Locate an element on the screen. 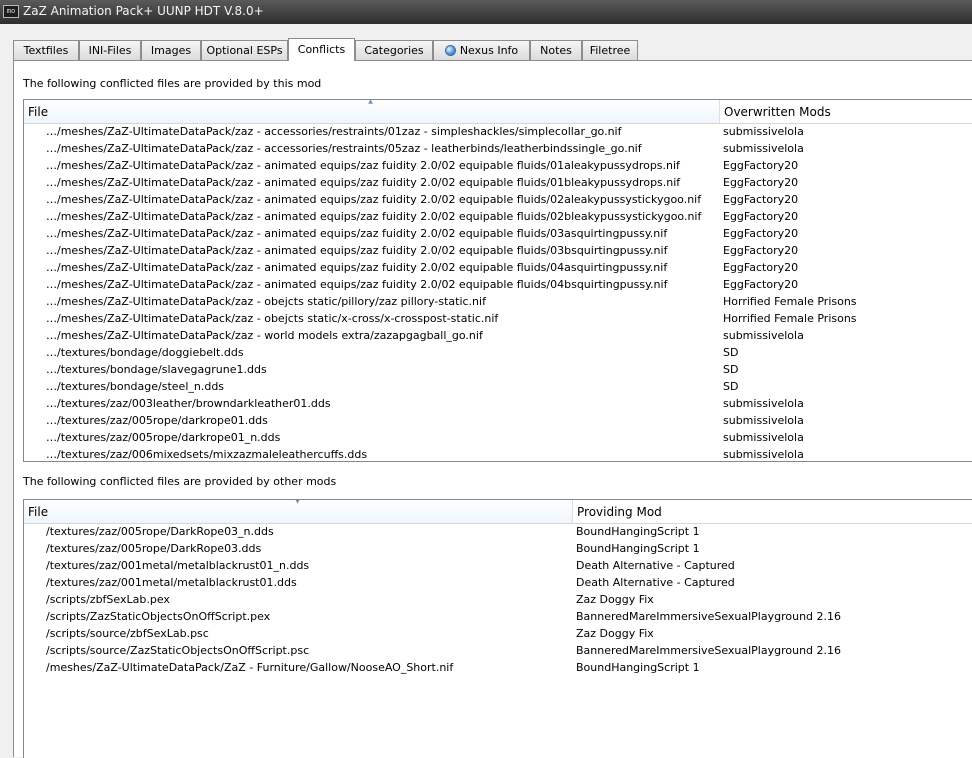  tab-label: Filetree is located at coordinates (610, 50).